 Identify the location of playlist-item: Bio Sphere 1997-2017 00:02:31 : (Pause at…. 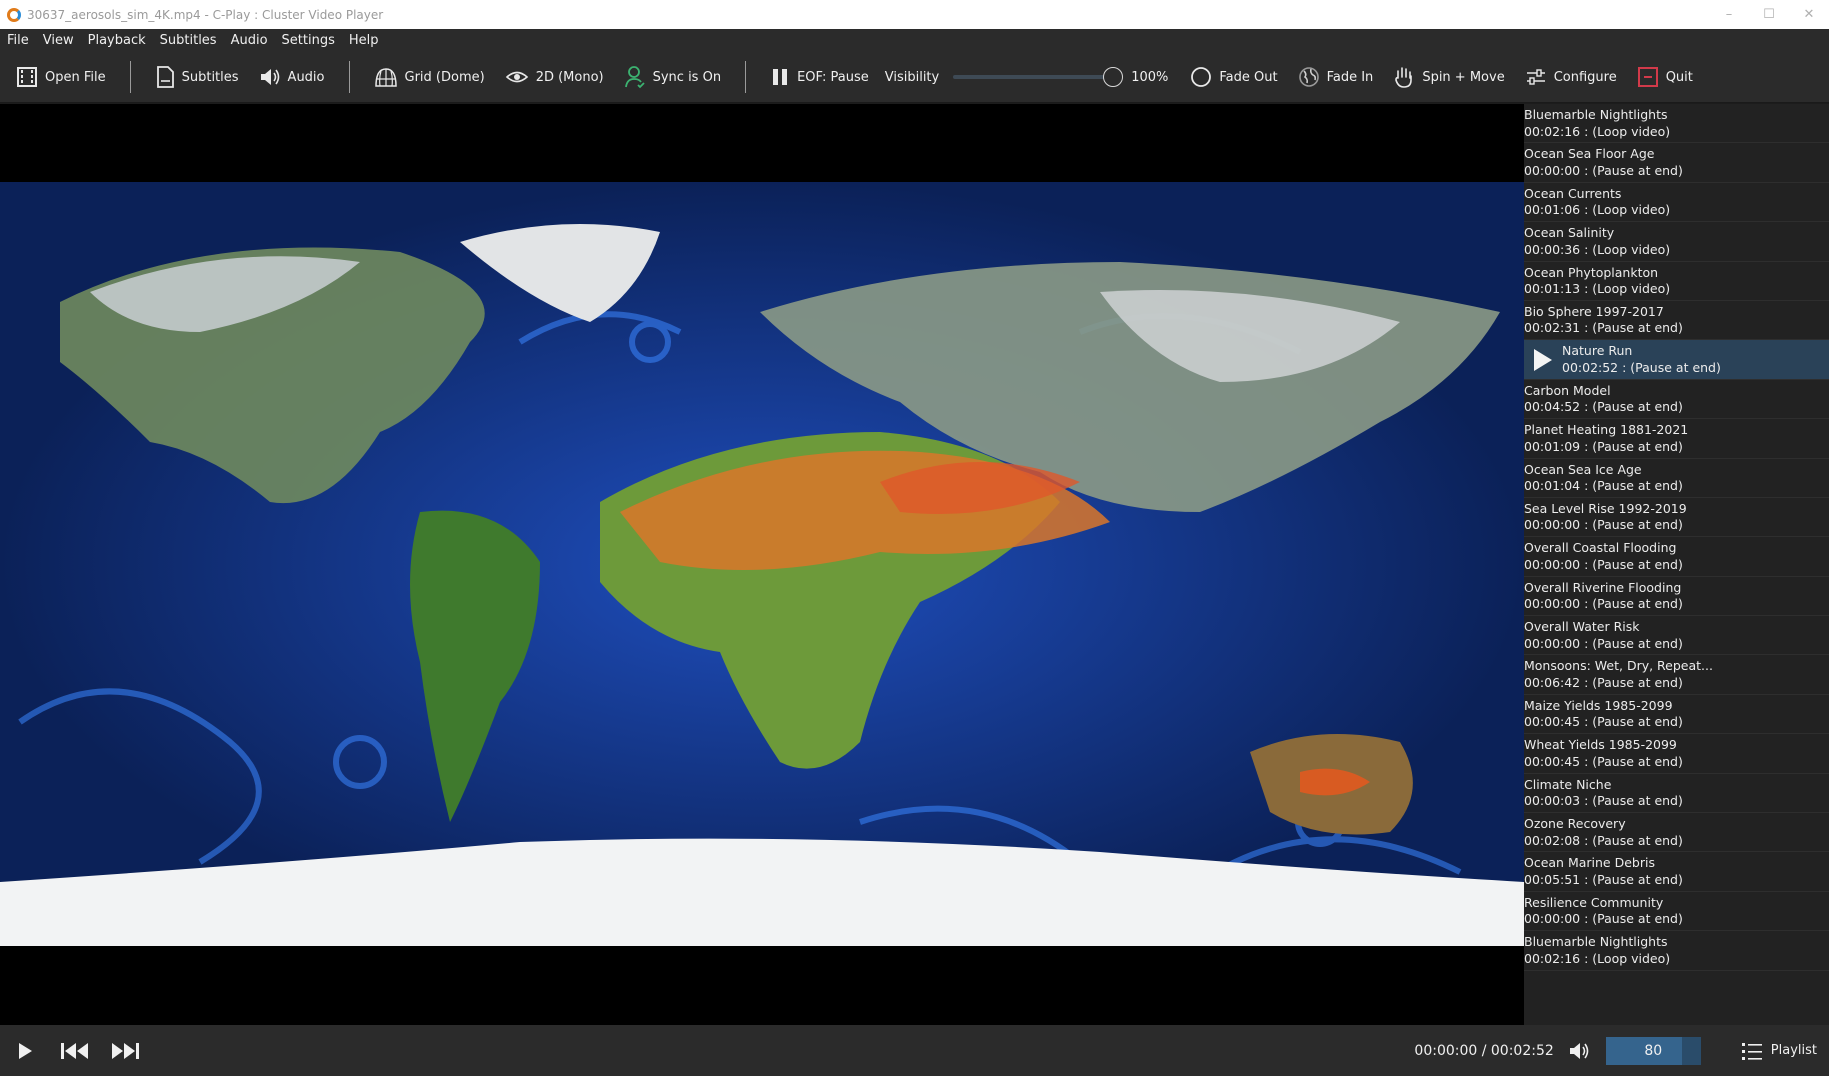
(1676, 321).